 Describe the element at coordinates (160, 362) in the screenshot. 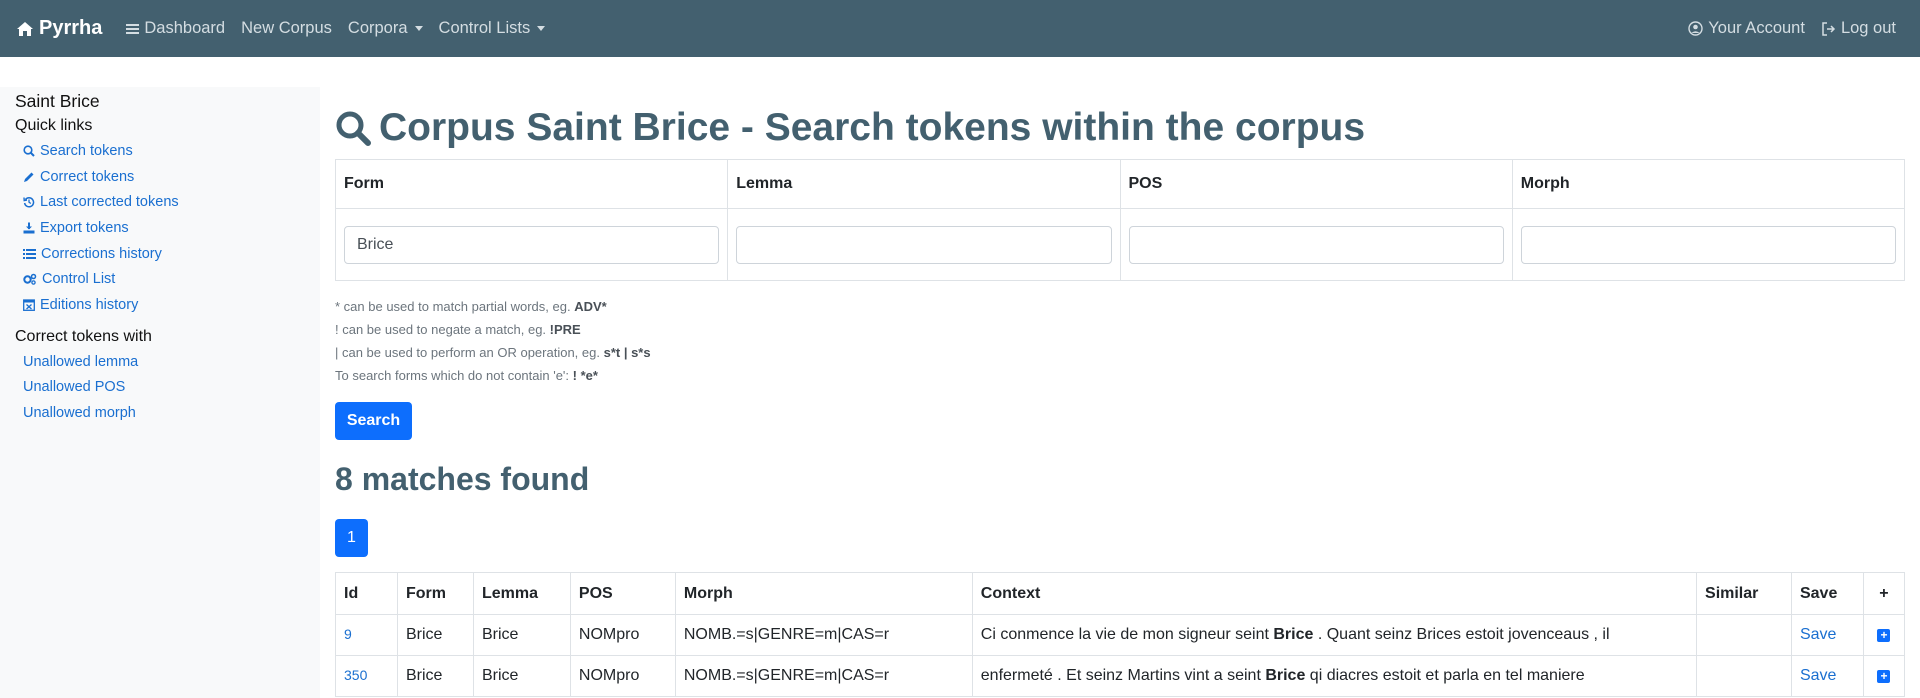

I see `sidebar-link-unallowed-lemma: Unallowed lemma` at that location.